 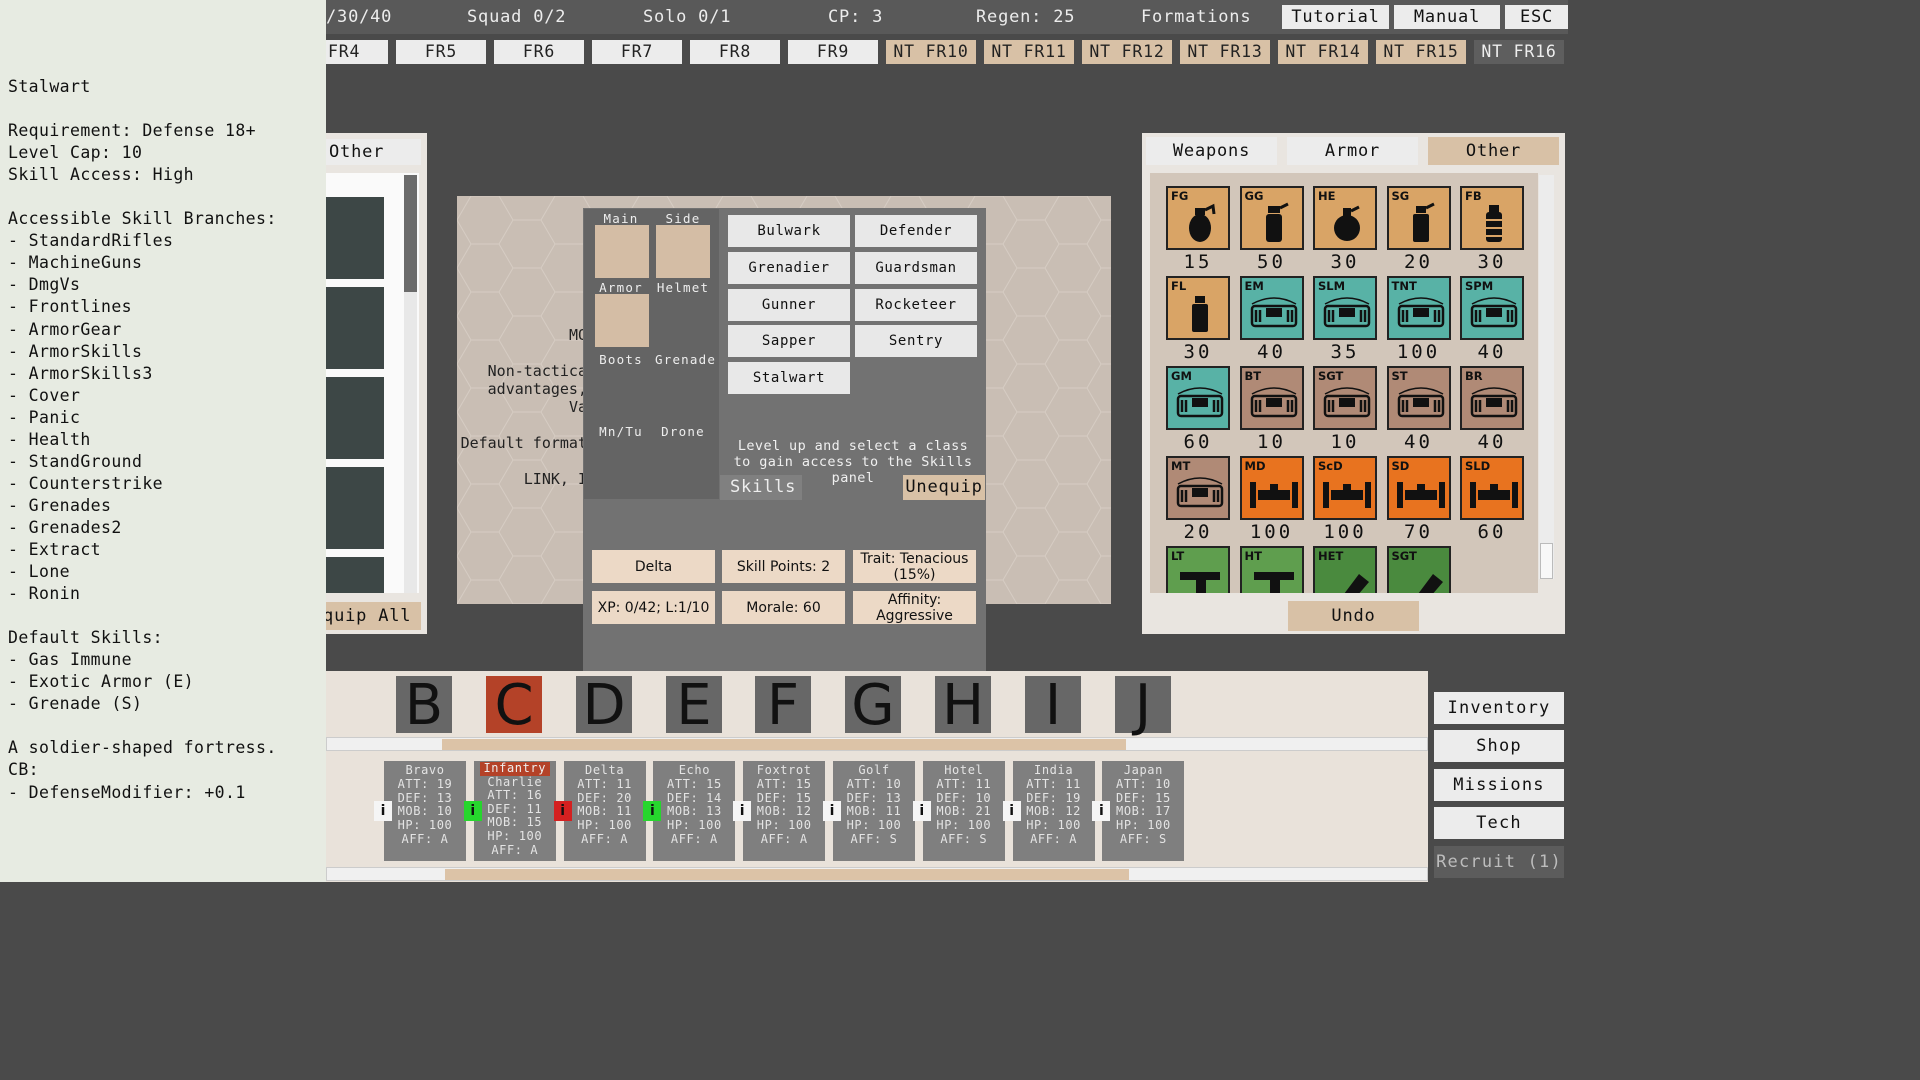 What do you see at coordinates (1493, 151) in the screenshot?
I see `tab-other: Other` at bounding box center [1493, 151].